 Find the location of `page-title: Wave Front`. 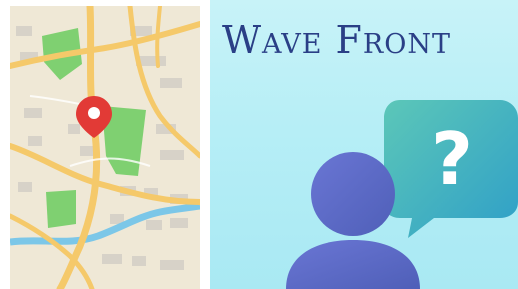

page-title: Wave Front is located at coordinates (336, 40).